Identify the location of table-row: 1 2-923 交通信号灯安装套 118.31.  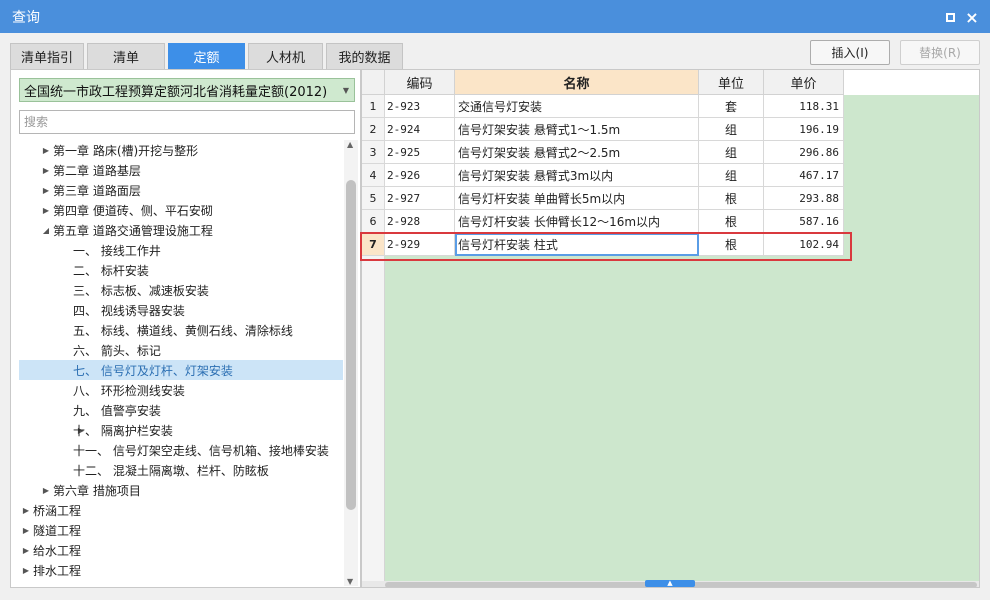
(603, 106).